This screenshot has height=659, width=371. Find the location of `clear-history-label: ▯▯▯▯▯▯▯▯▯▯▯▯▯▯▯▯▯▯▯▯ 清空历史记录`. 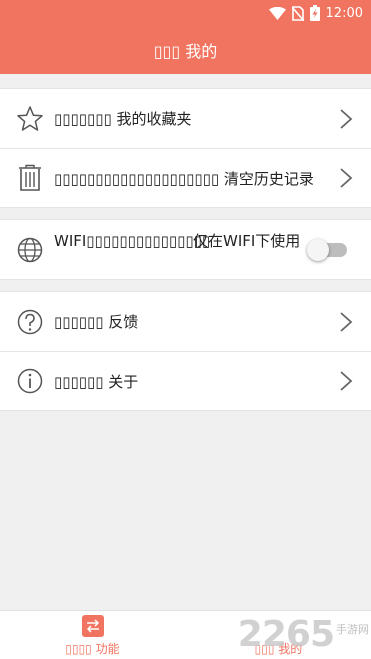

clear-history-label: ▯▯▯▯▯▯▯▯▯▯▯▯▯▯▯▯▯▯▯▯ 清空历史记录 is located at coordinates (184, 178).